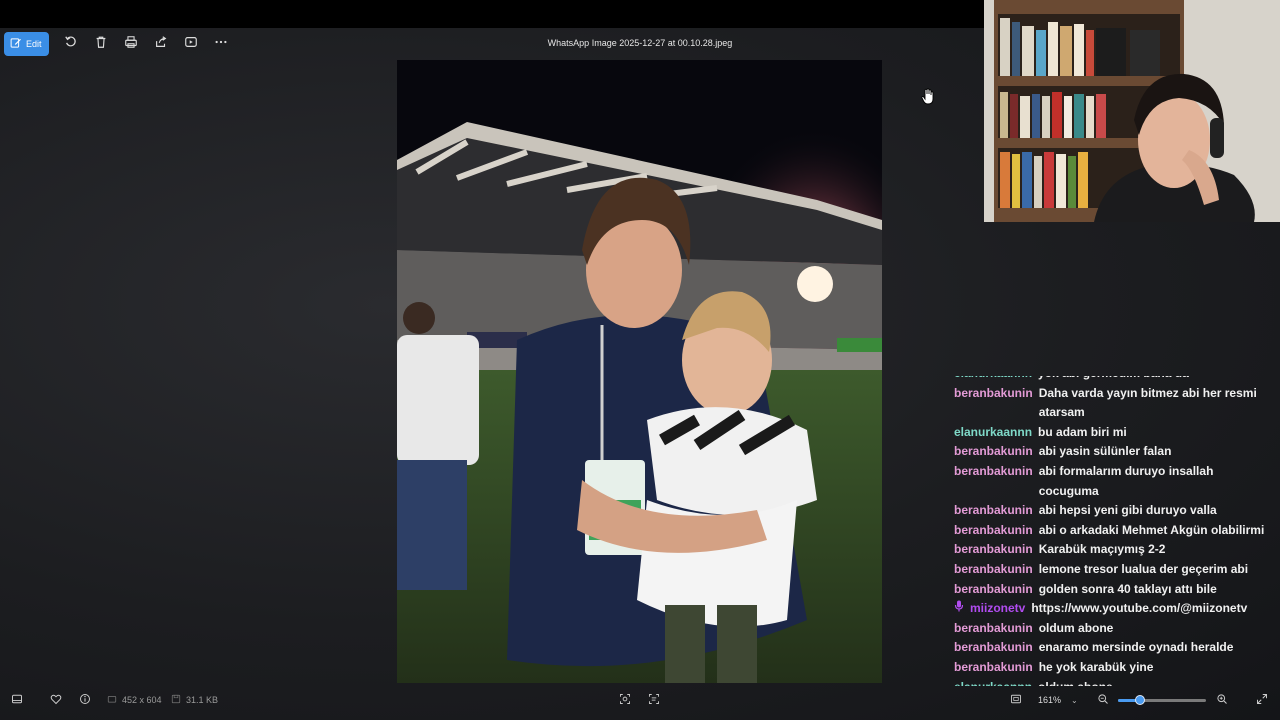  Describe the element at coordinates (1096, 666) in the screenshot. I see `chat-message-text: he yok karabük yine` at that location.